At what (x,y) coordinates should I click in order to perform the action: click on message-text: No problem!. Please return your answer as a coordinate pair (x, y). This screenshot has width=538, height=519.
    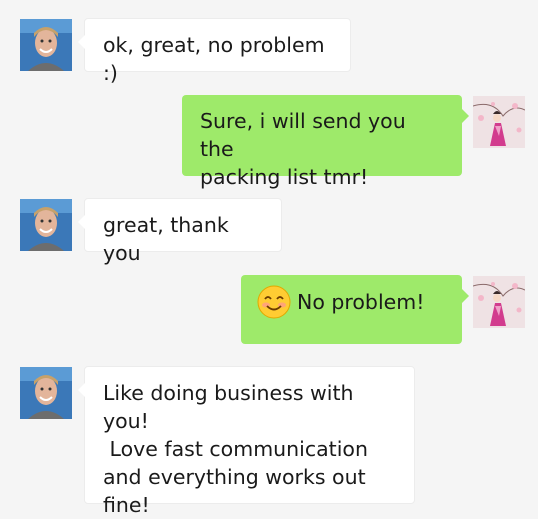
    Looking at the image, I should click on (361, 302).